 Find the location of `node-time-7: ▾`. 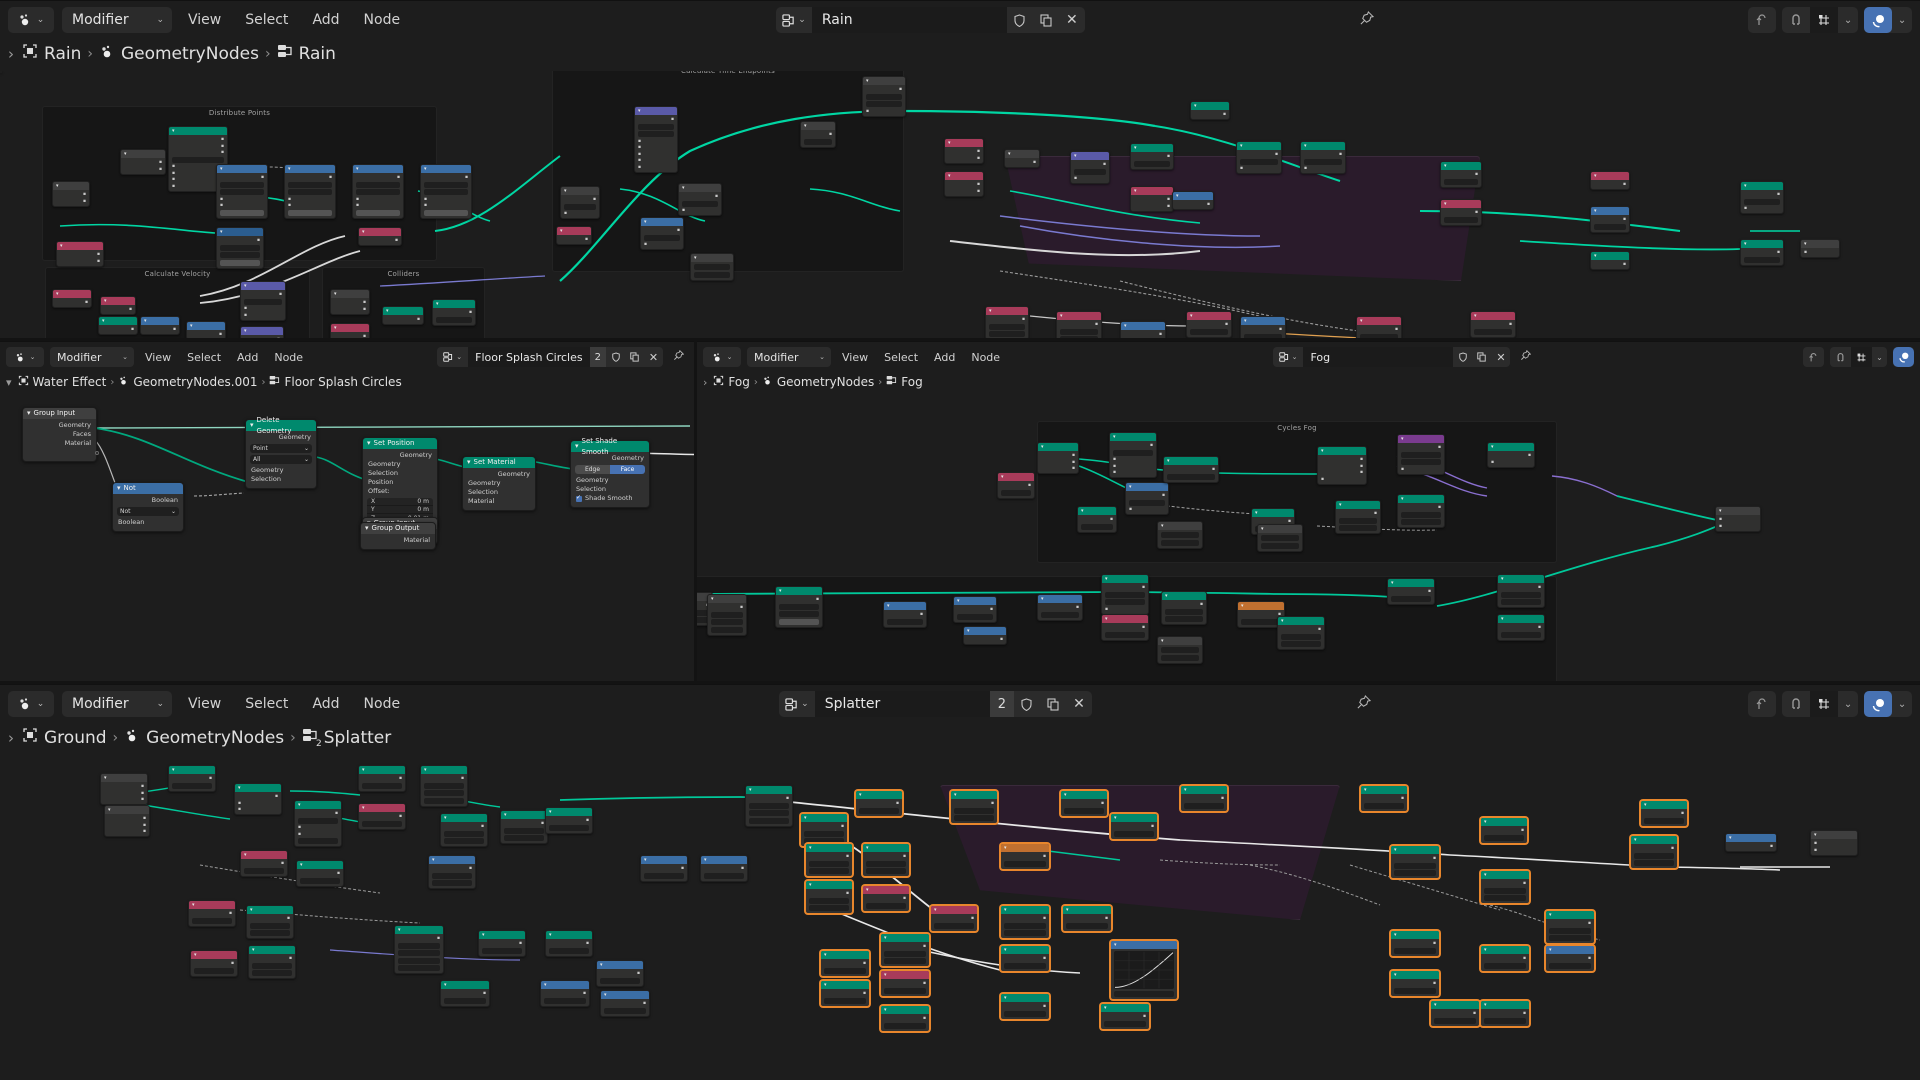

node-time-7: ▾ is located at coordinates (712, 267).